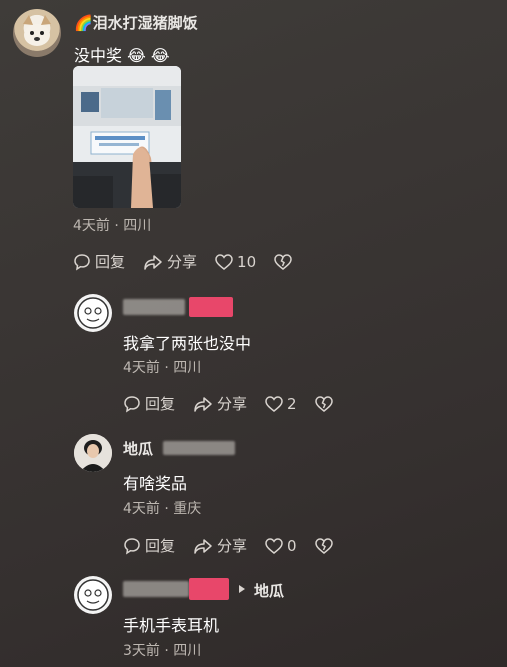 This screenshot has height=667, width=507. I want to click on like-button: 2, so click(281, 404).